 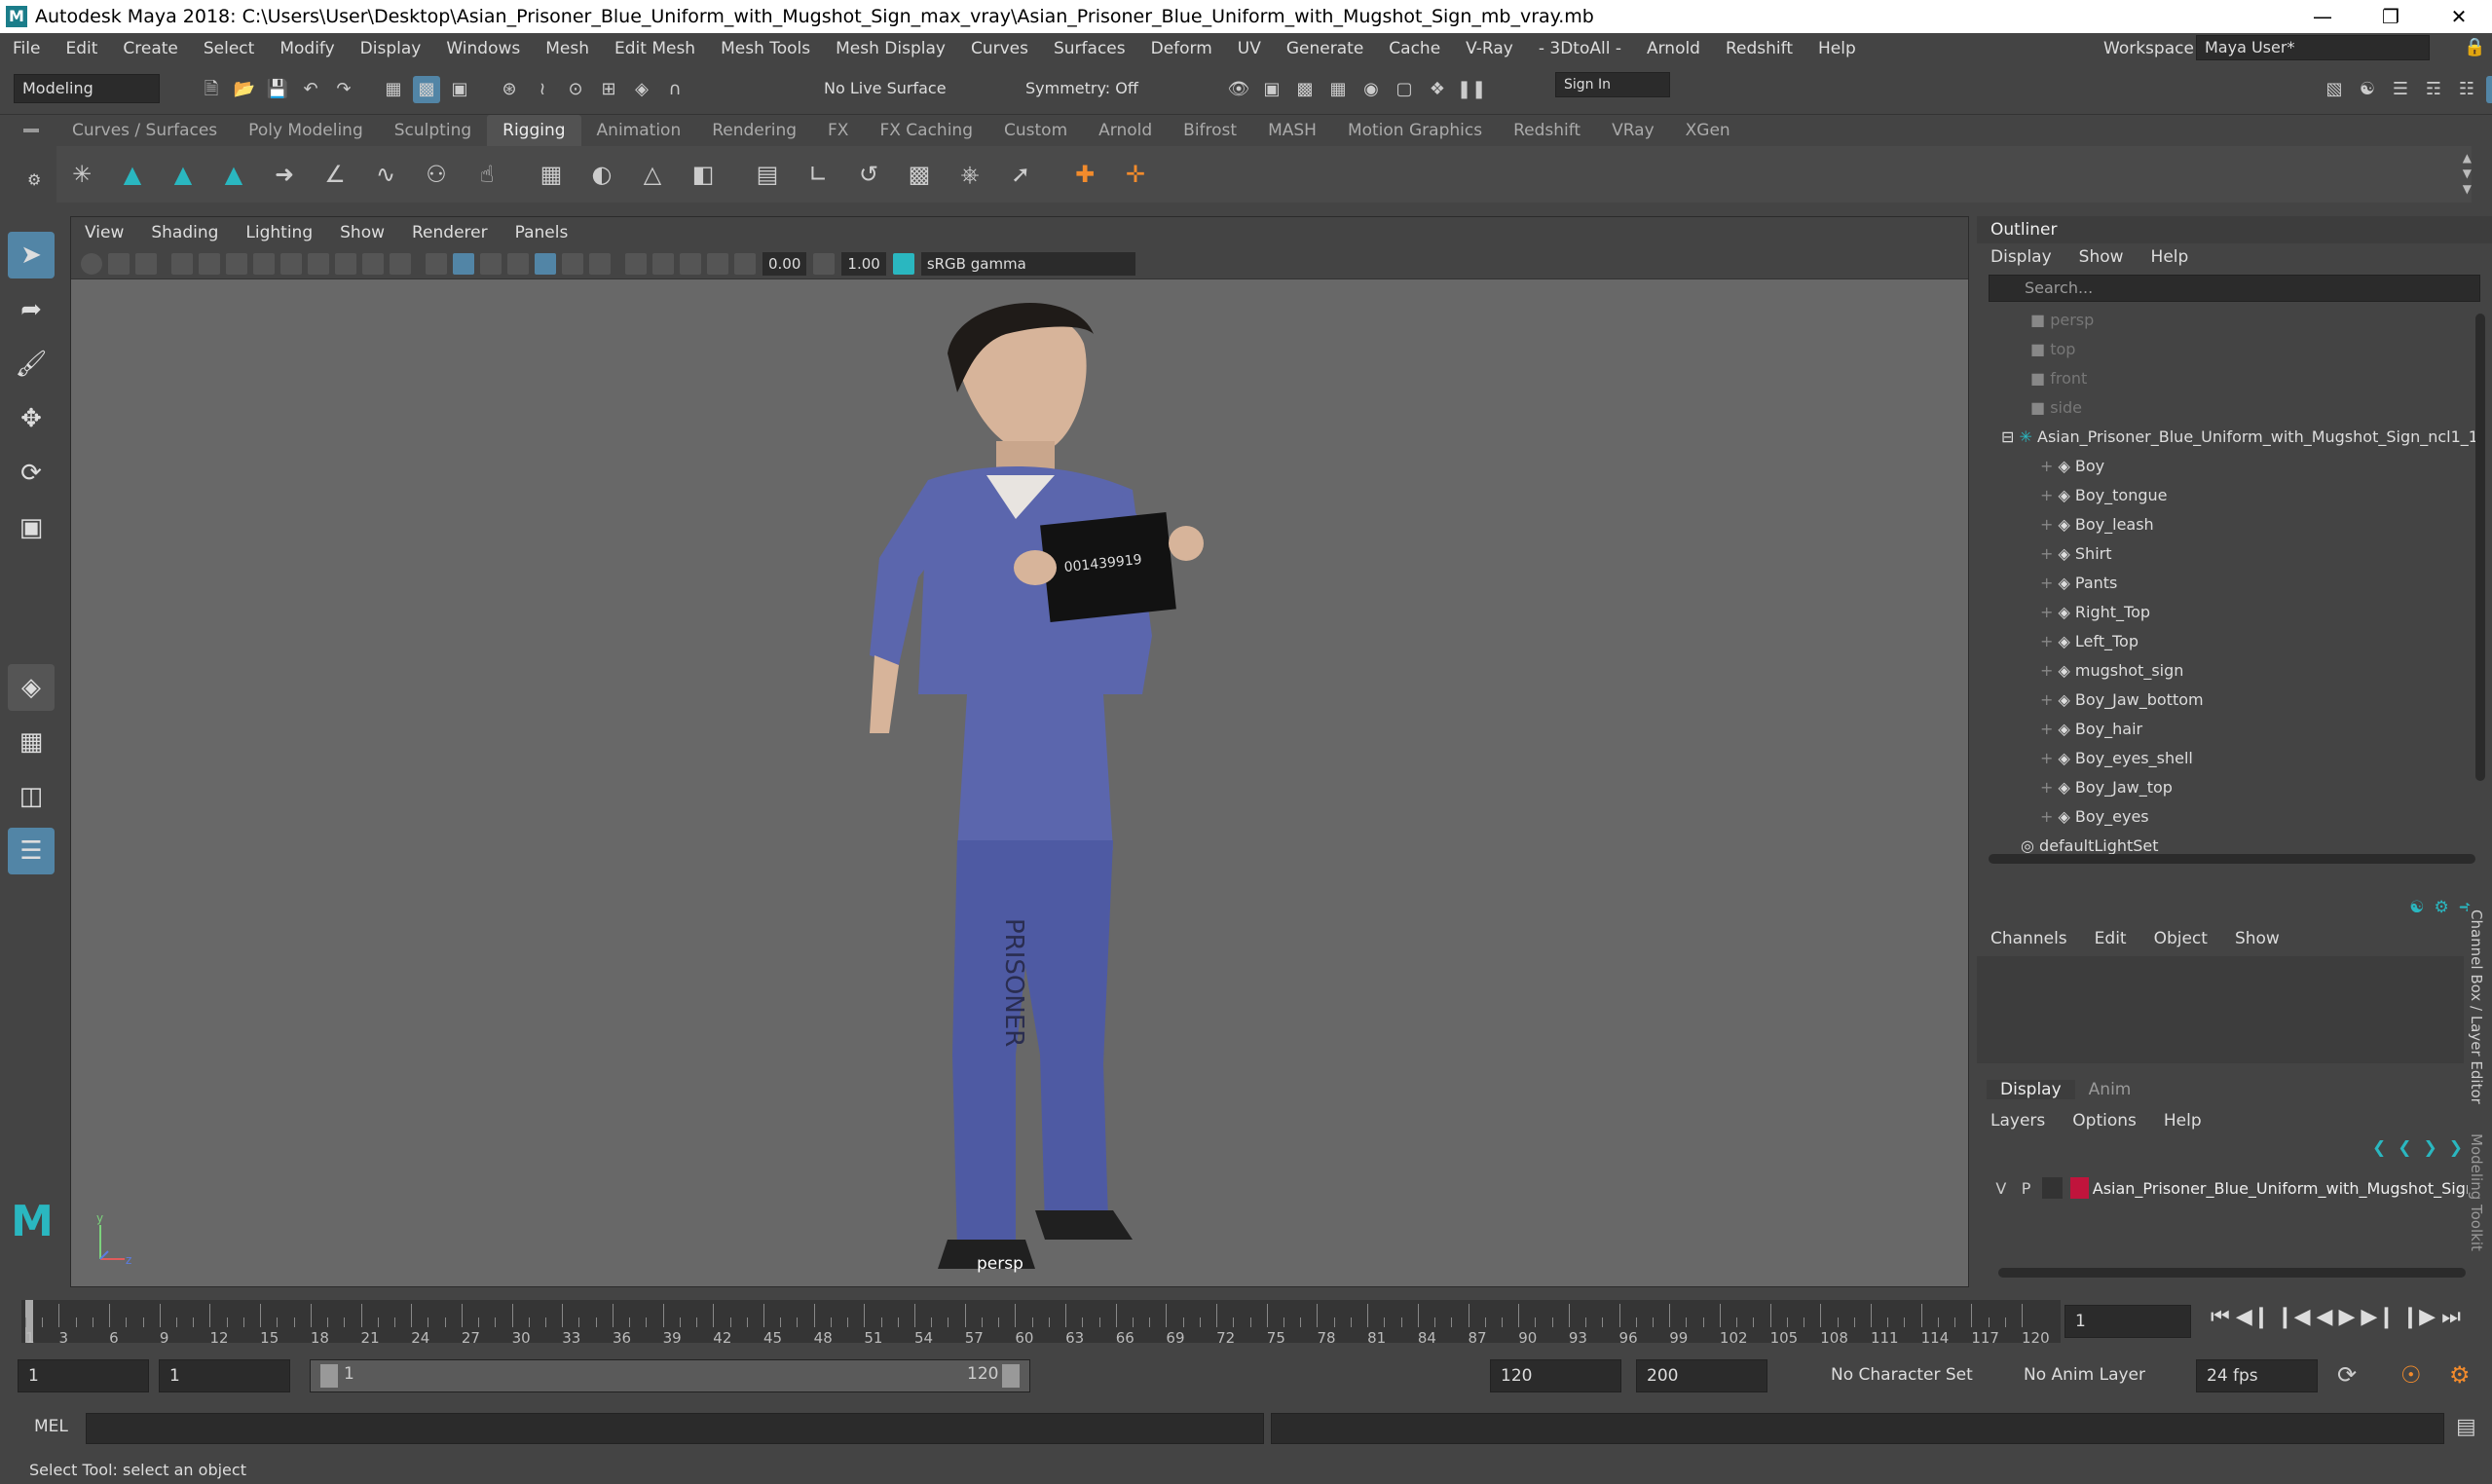 I want to click on image-plane-icon, so click(x=182, y=263).